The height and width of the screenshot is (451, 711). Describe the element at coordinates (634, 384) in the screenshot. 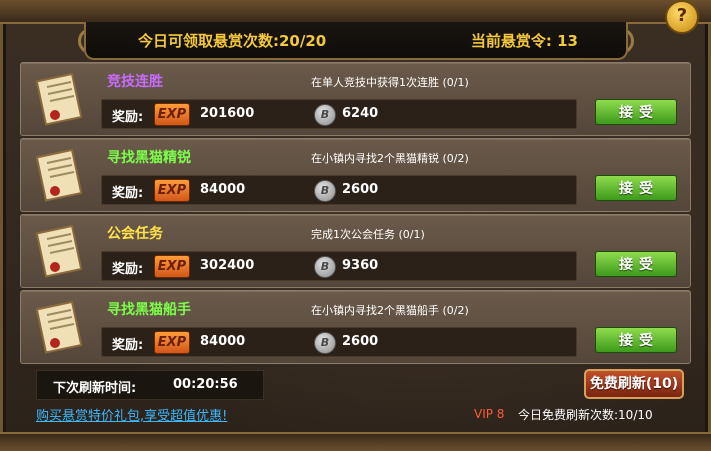

I see `free-refresh-button: 免费刷新(10)` at that location.